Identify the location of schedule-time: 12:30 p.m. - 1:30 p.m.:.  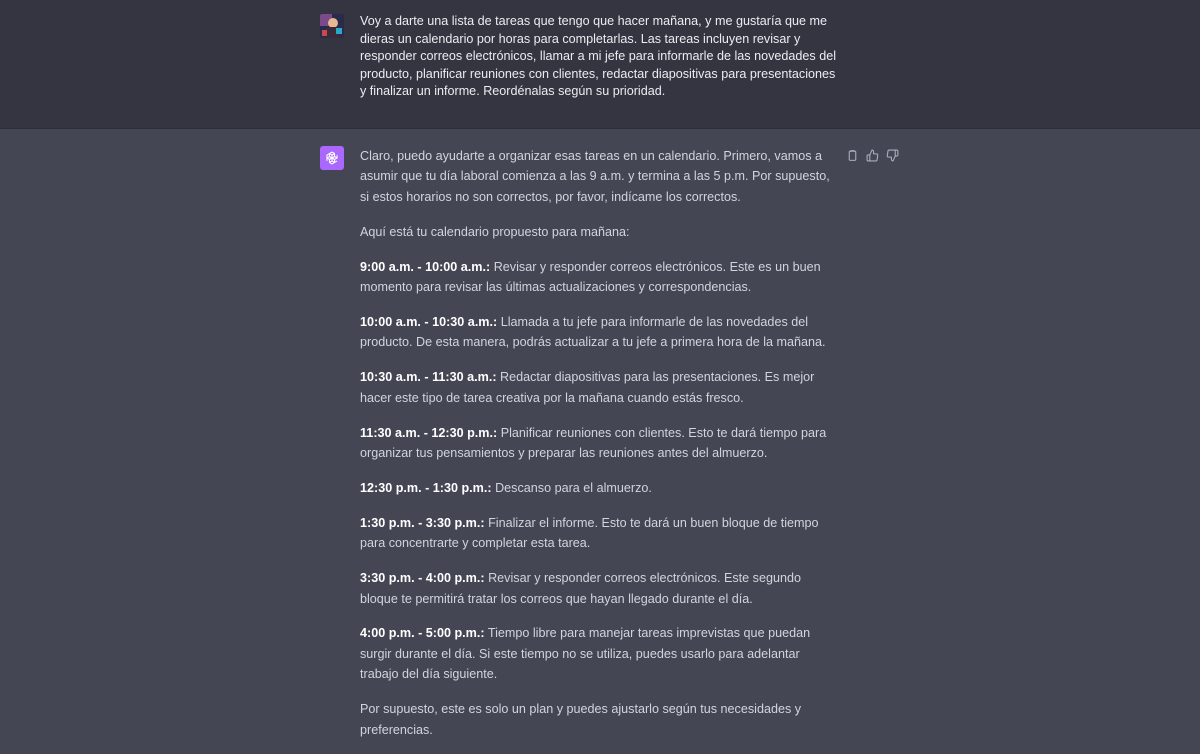
(426, 487).